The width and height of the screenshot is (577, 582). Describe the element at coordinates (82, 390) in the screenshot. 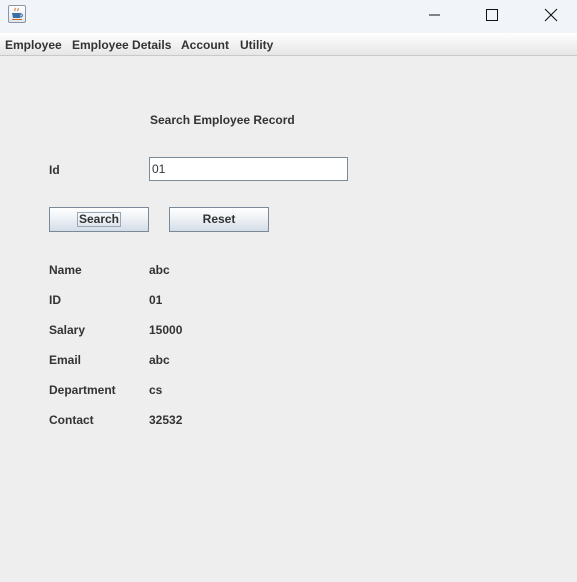

I see `department-label: Department` at that location.